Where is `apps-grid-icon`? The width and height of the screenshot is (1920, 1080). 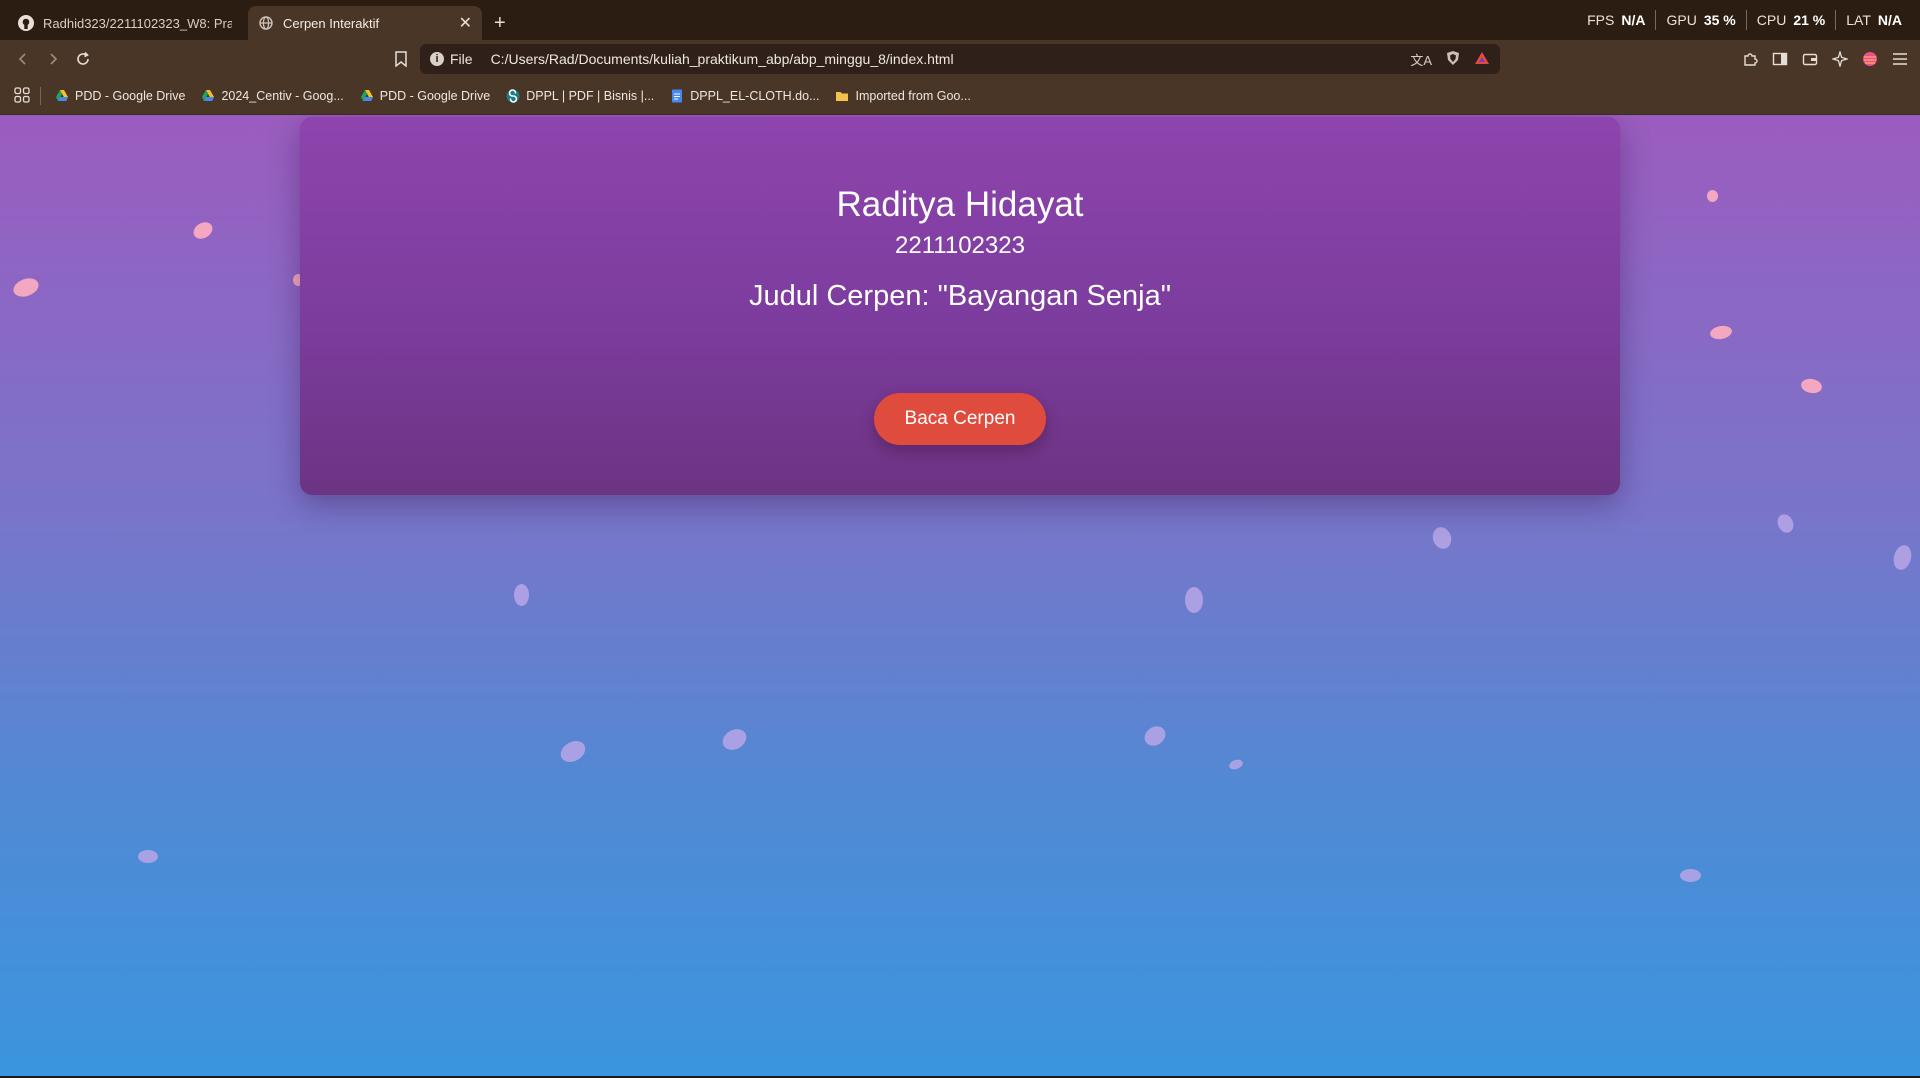
apps-grid-icon is located at coordinates (22, 96).